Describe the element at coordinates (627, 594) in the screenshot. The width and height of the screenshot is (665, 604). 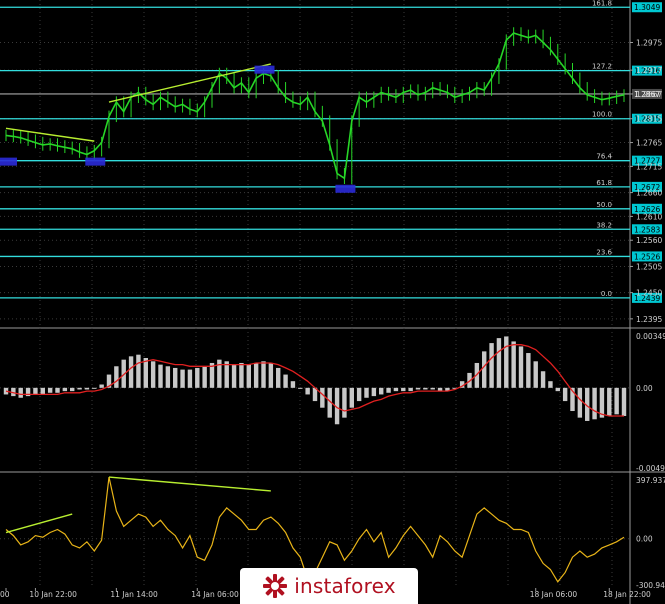
I see `time-tick-label: 18 Jan 22:00` at that location.